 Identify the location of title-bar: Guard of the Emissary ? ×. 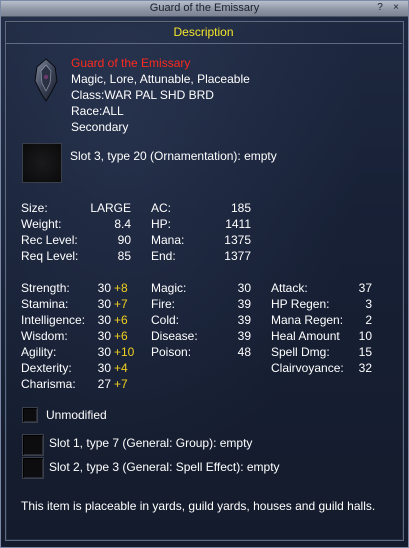
(204, 9).